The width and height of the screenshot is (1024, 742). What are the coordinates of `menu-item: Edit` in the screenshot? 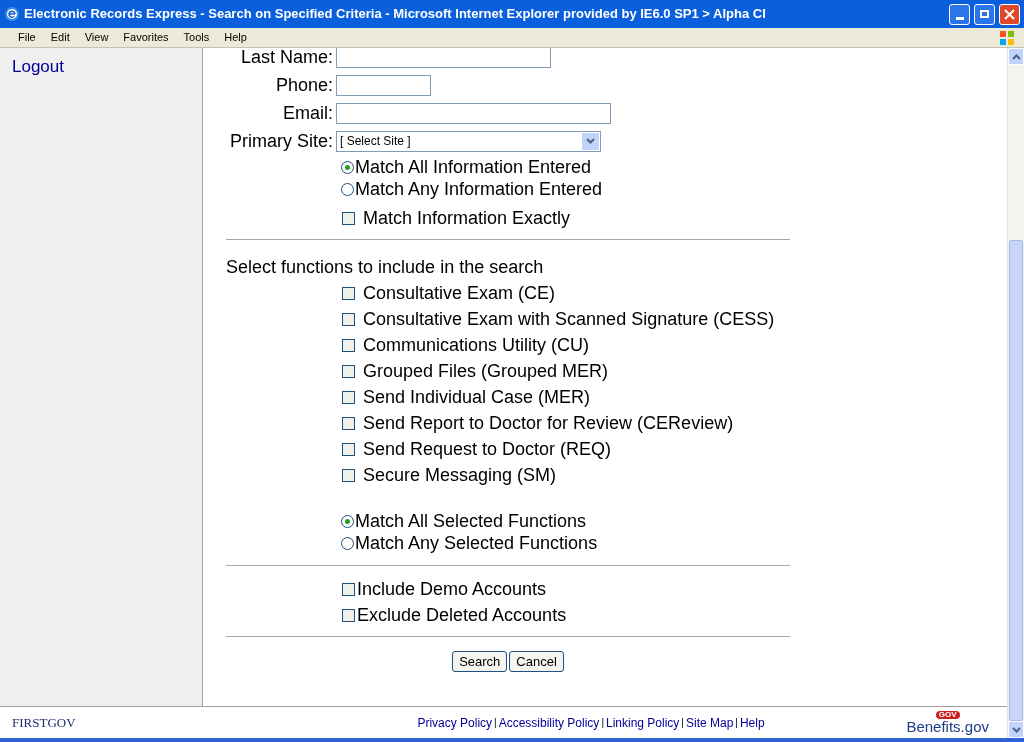 It's located at (60, 37).